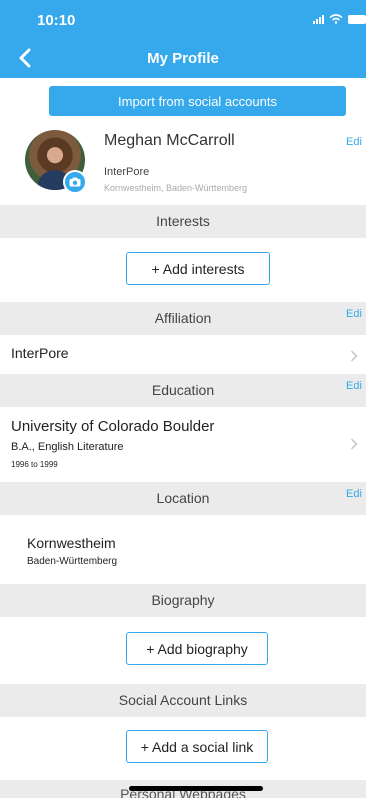  What do you see at coordinates (183, 700) in the screenshot?
I see `social-links-header: Social Account Links` at bounding box center [183, 700].